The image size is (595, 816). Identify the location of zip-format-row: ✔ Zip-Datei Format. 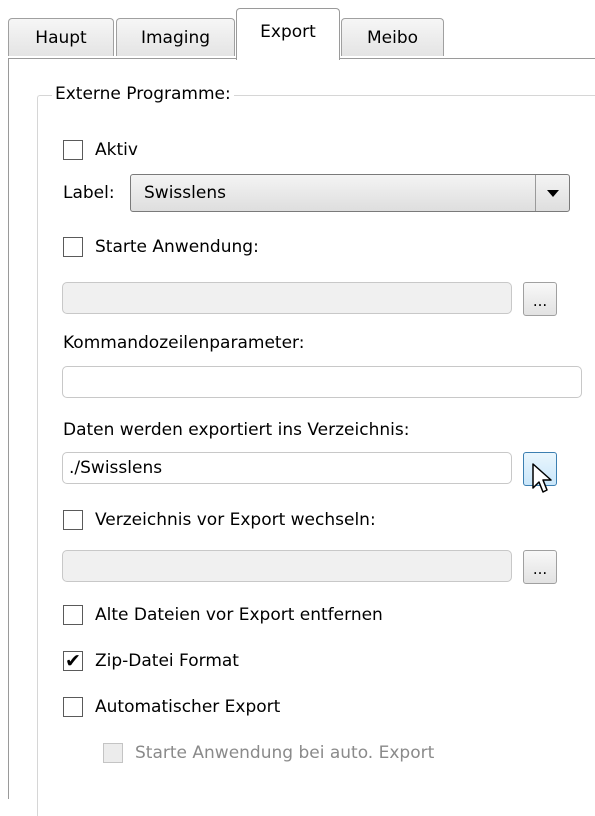
(151, 661).